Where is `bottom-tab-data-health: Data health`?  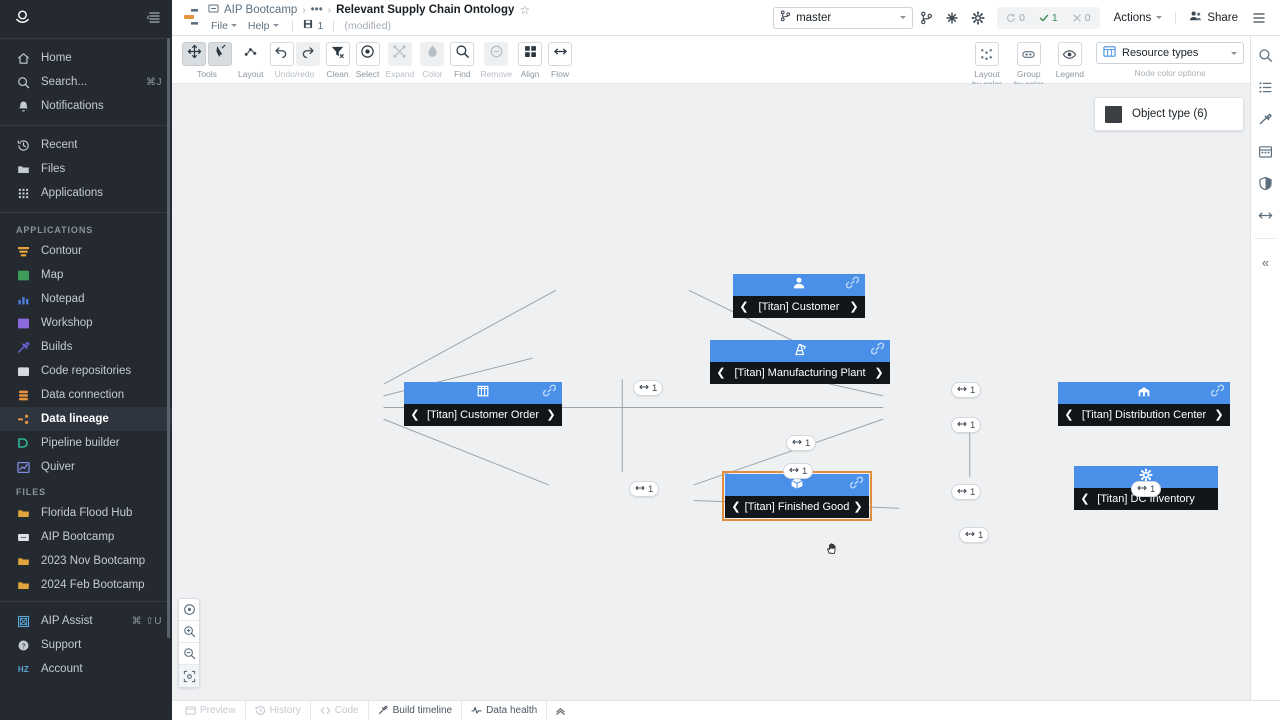 bottom-tab-data-health: Data health is located at coordinates (505, 710).